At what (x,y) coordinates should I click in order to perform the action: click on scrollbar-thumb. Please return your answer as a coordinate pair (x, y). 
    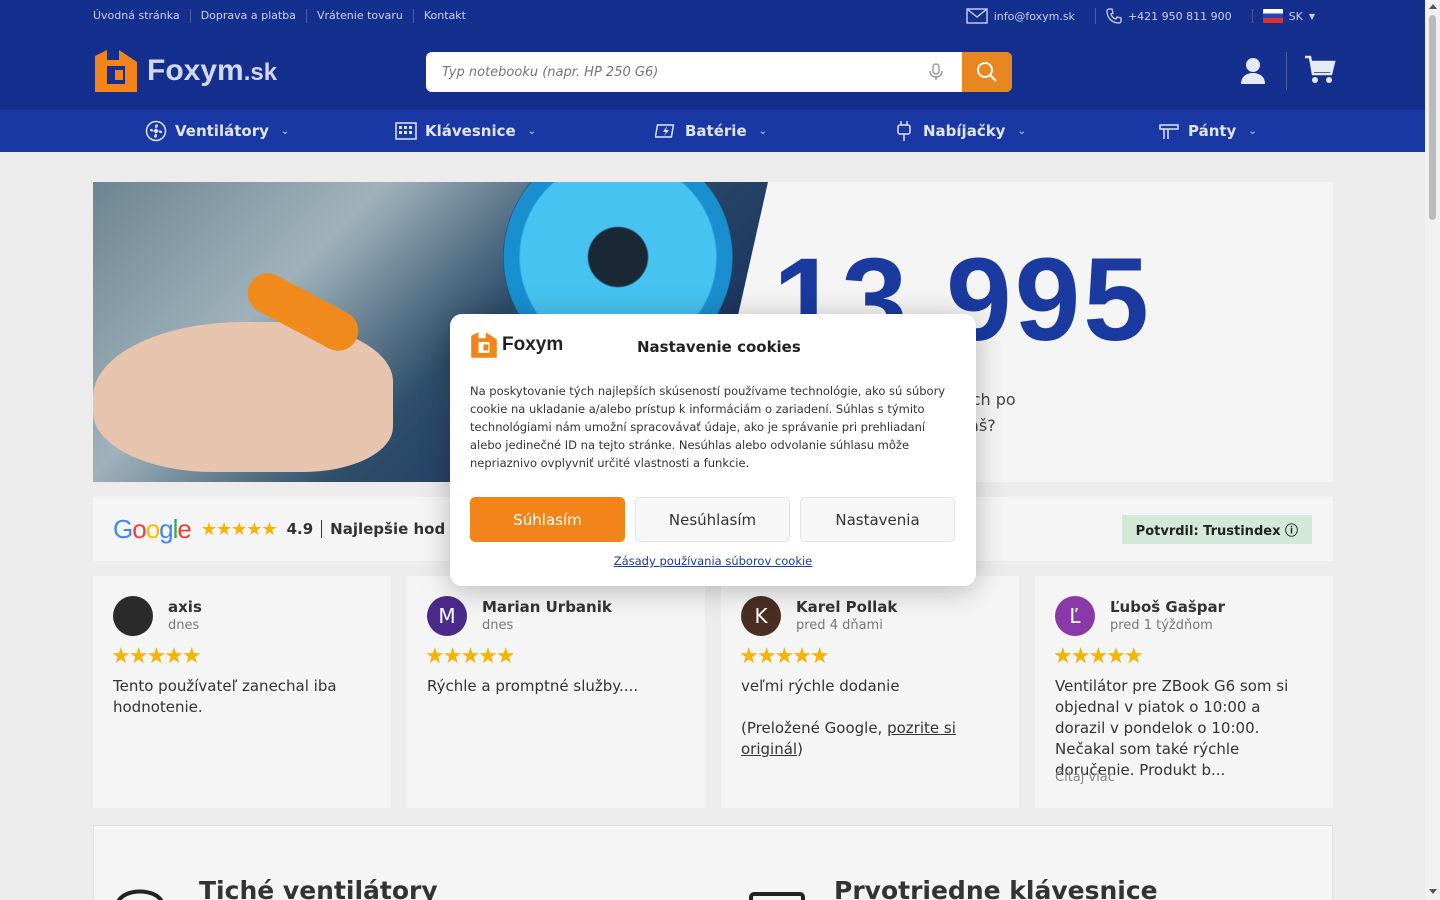
    Looking at the image, I should click on (1432, 117).